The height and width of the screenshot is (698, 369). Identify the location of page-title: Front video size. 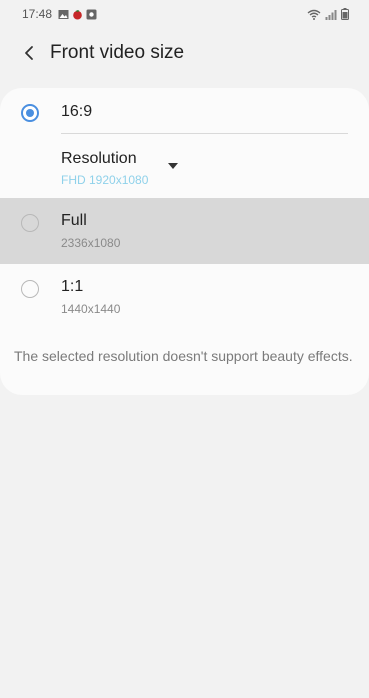
(117, 52).